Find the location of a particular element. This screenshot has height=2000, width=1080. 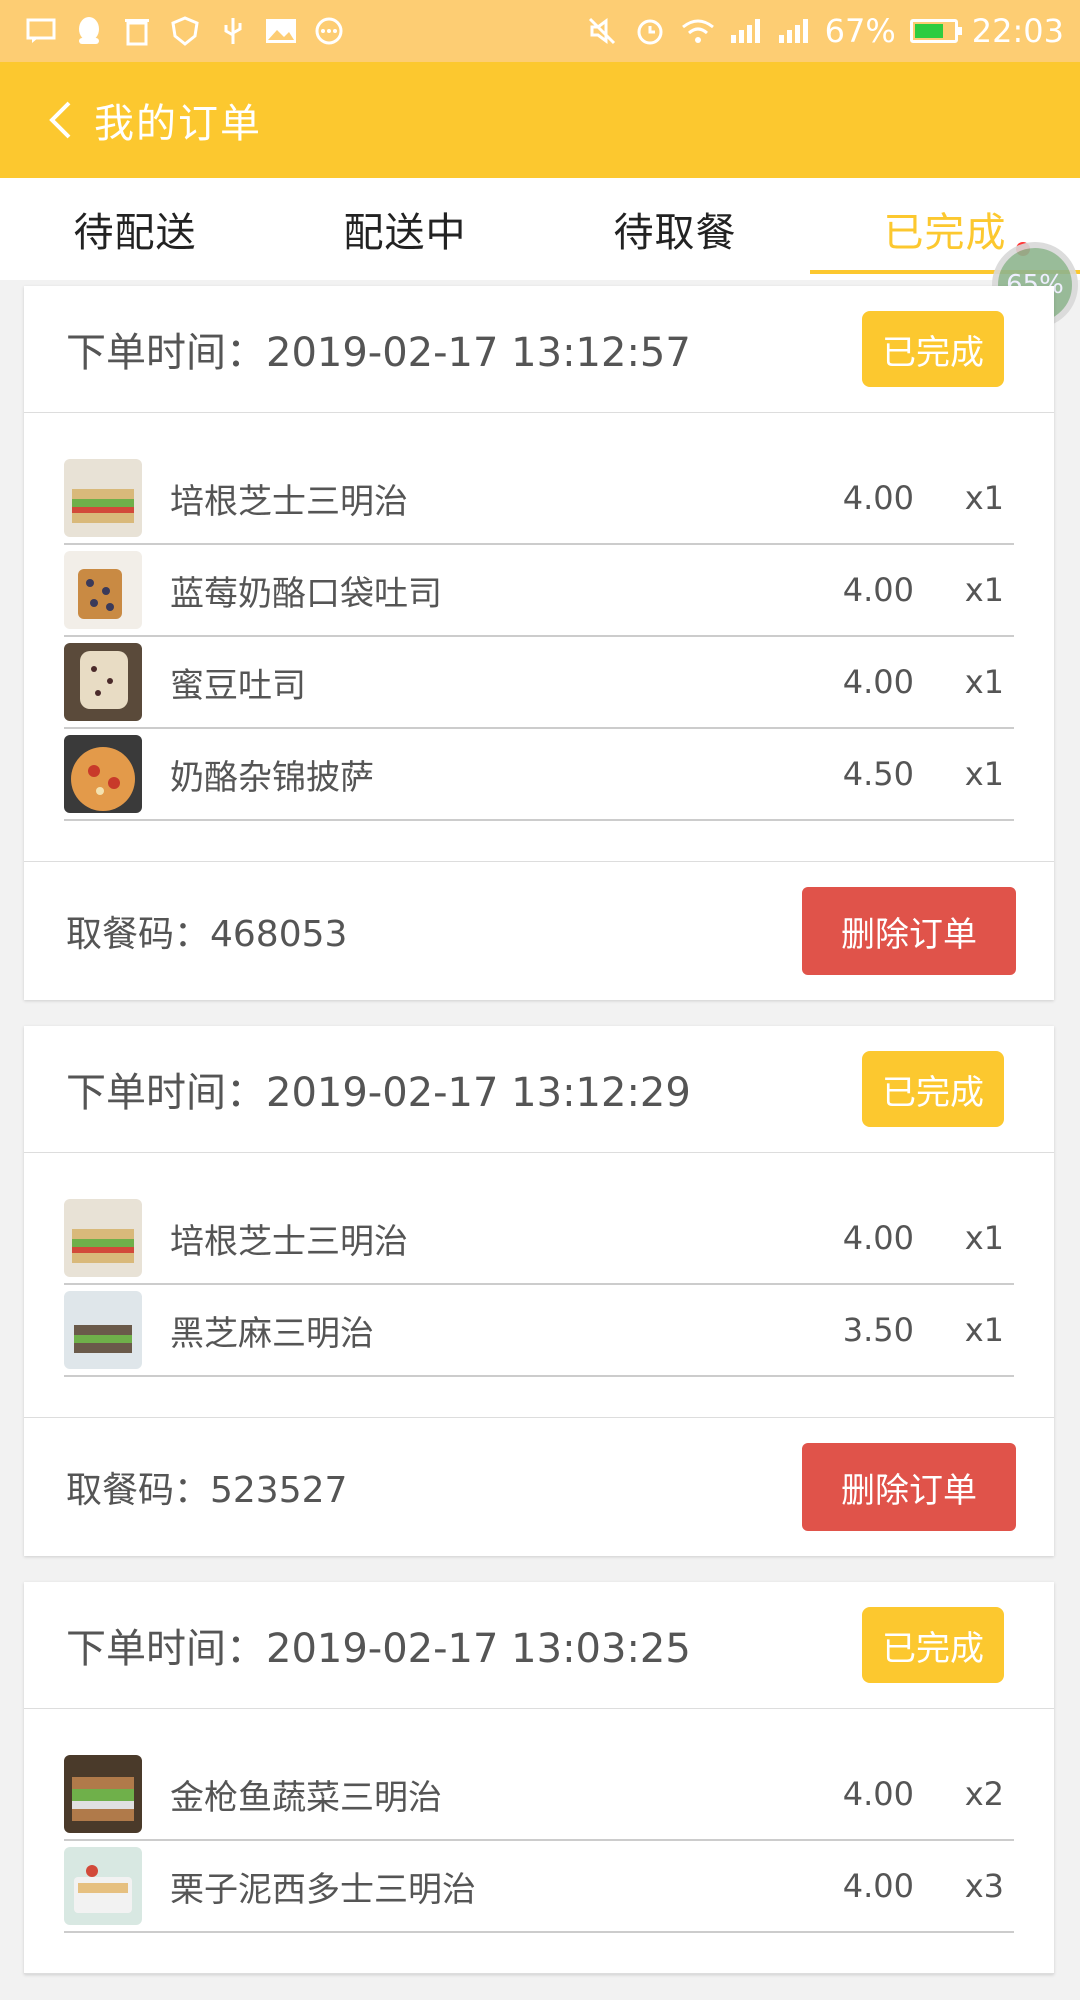

tab-awaiting-pickup: 待取餐 is located at coordinates (675, 229).